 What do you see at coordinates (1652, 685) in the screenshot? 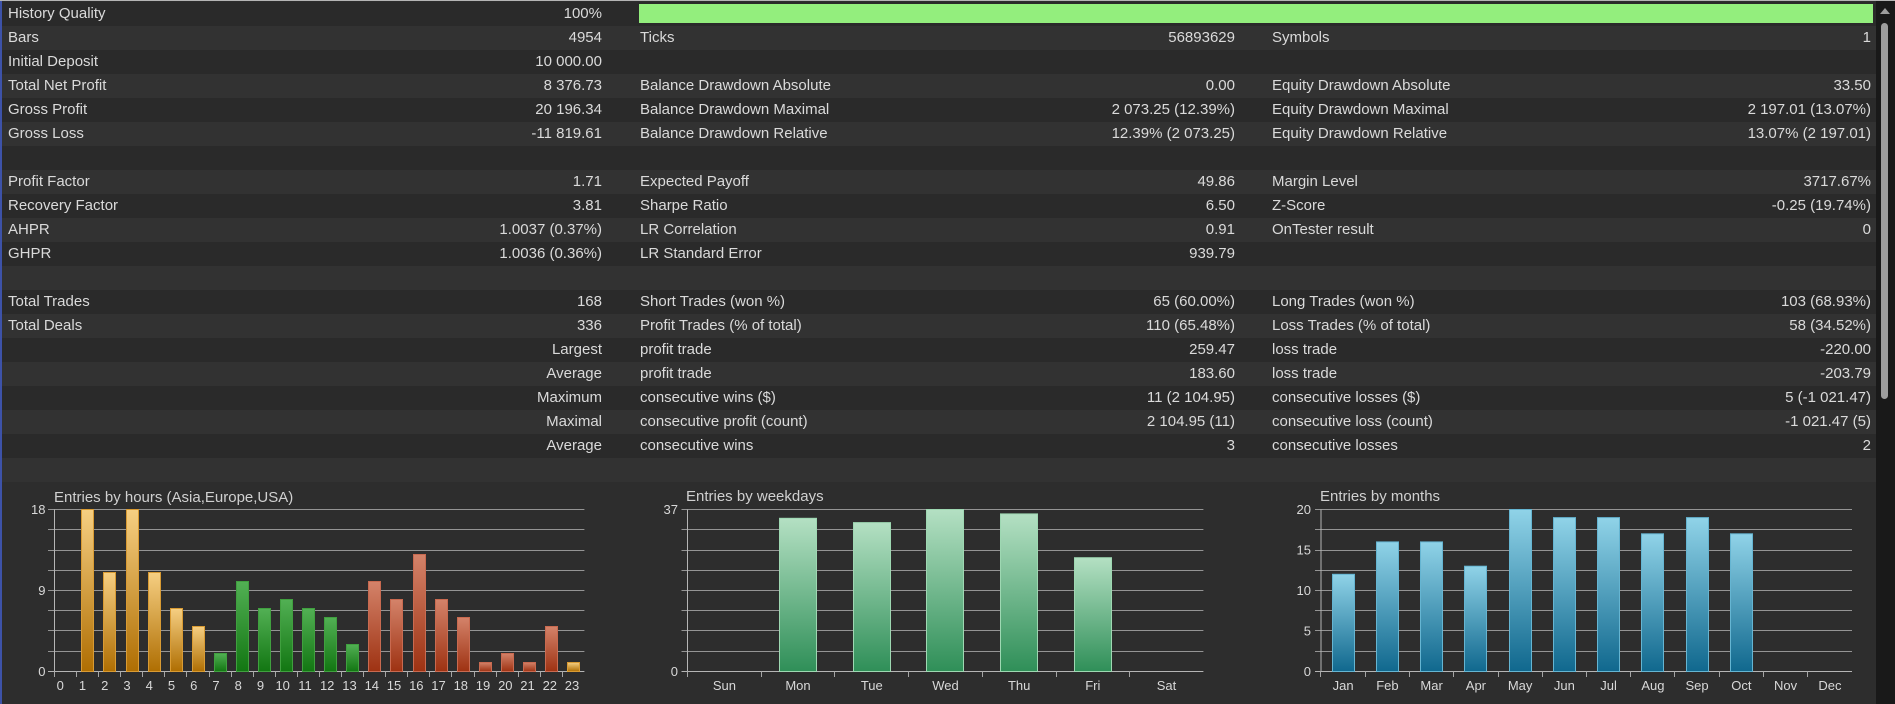
I see `svg-text: Aug` at bounding box center [1652, 685].